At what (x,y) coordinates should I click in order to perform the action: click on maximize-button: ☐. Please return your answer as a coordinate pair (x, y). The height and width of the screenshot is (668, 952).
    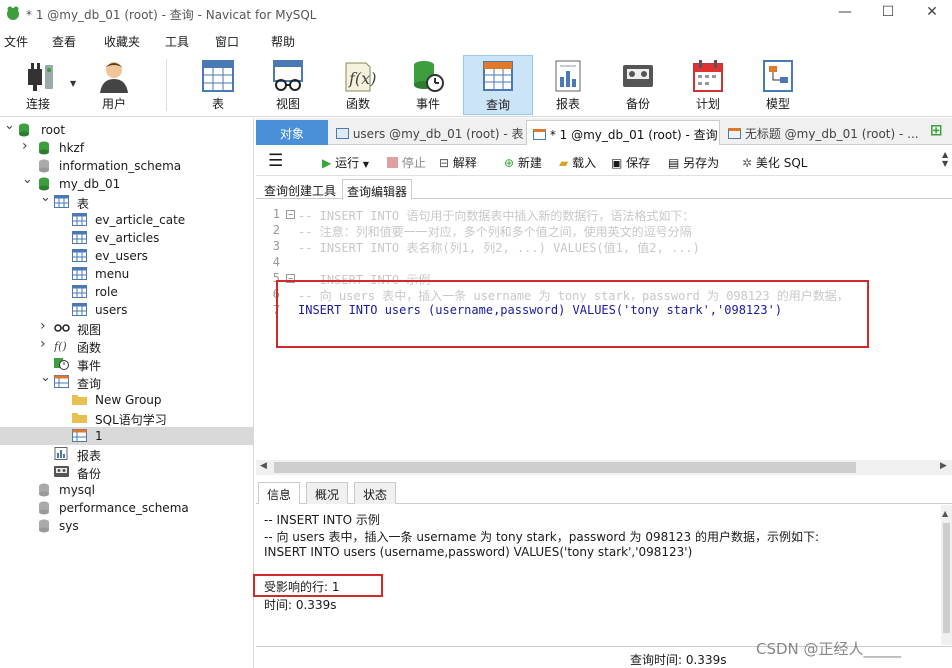
    Looking at the image, I should click on (888, 13).